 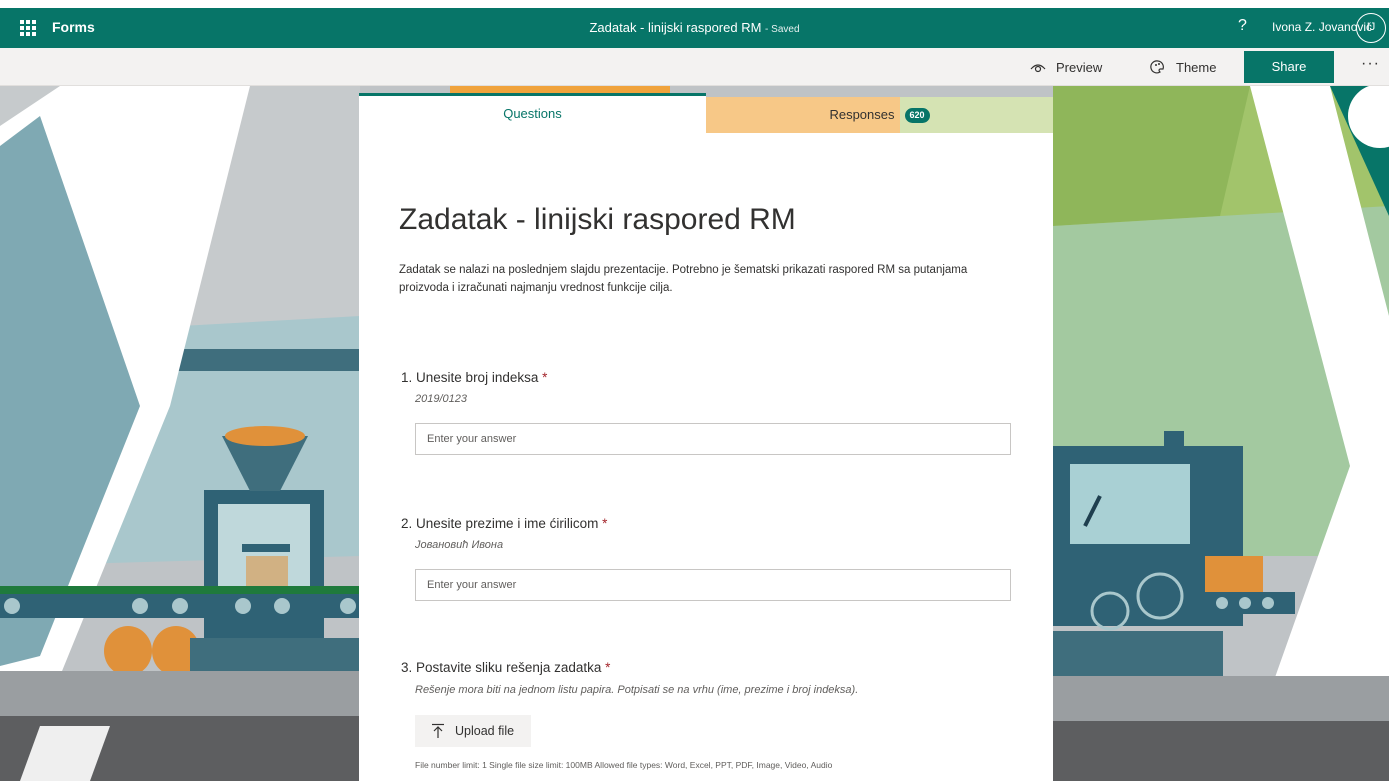 What do you see at coordinates (1157, 67) in the screenshot?
I see `palette-icon` at bounding box center [1157, 67].